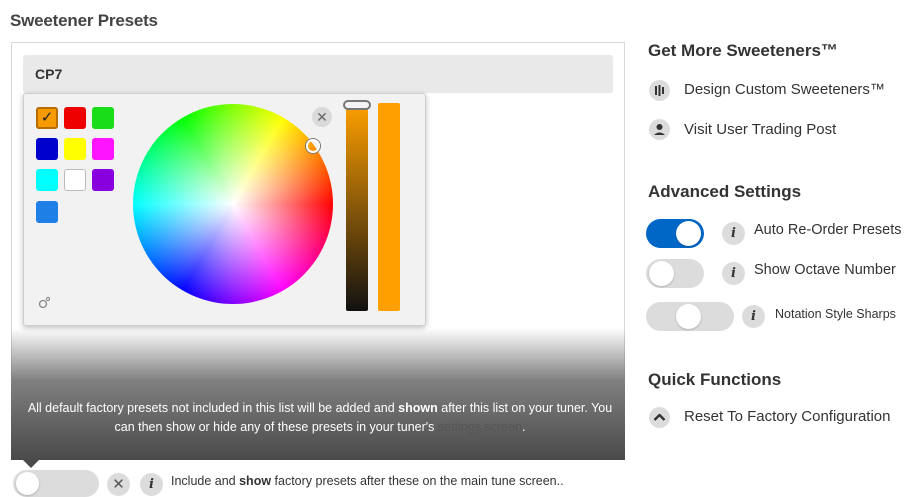 This screenshot has width=910, height=497. I want to click on swatch-magenta, so click(103, 149).